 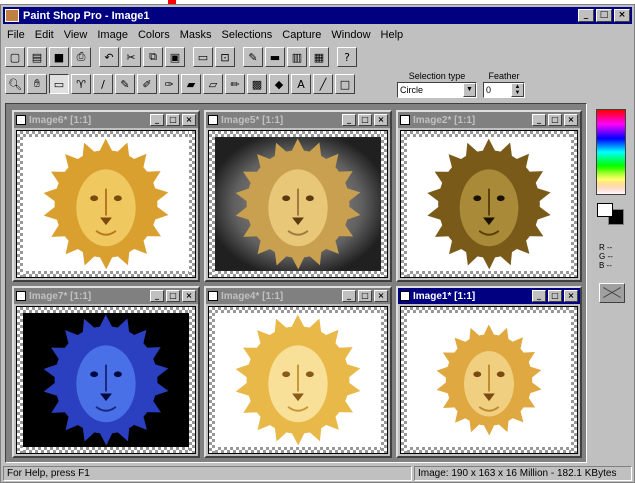 What do you see at coordinates (81, 57) in the screenshot?
I see `print-button: ⎙` at bounding box center [81, 57].